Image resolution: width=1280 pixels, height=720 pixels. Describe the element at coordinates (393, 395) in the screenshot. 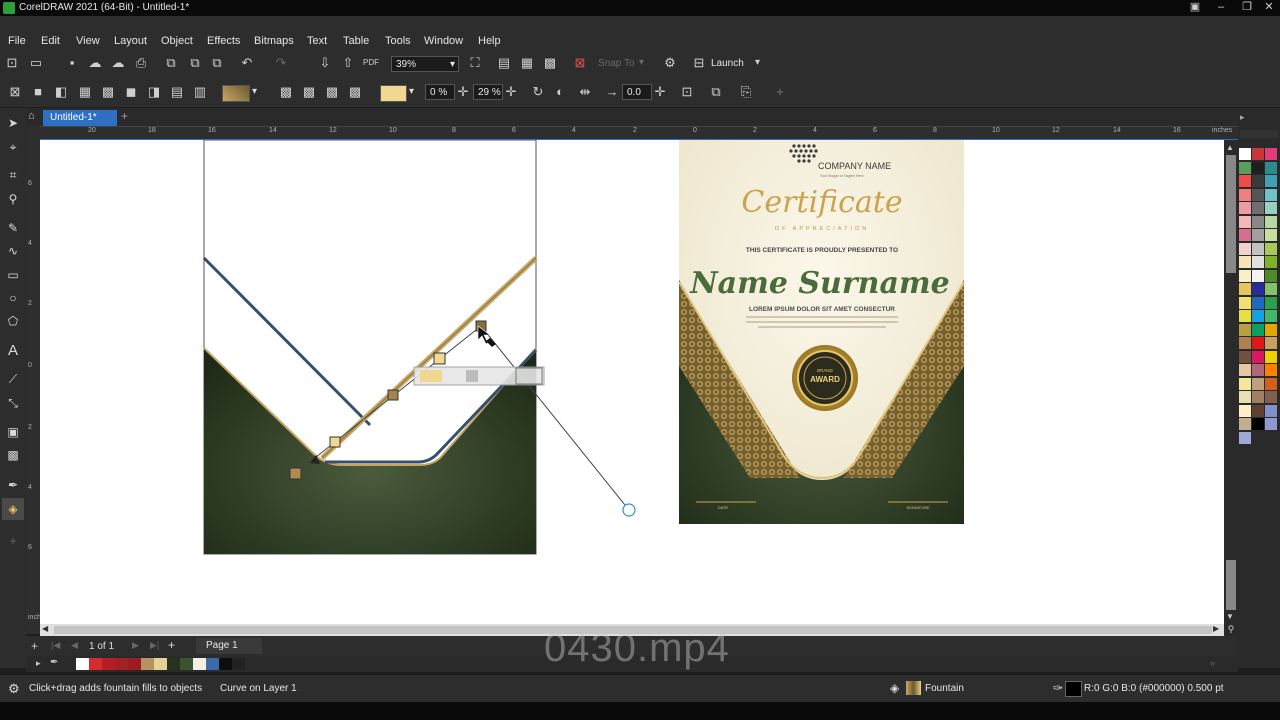

I see `fill-mid-node` at that location.